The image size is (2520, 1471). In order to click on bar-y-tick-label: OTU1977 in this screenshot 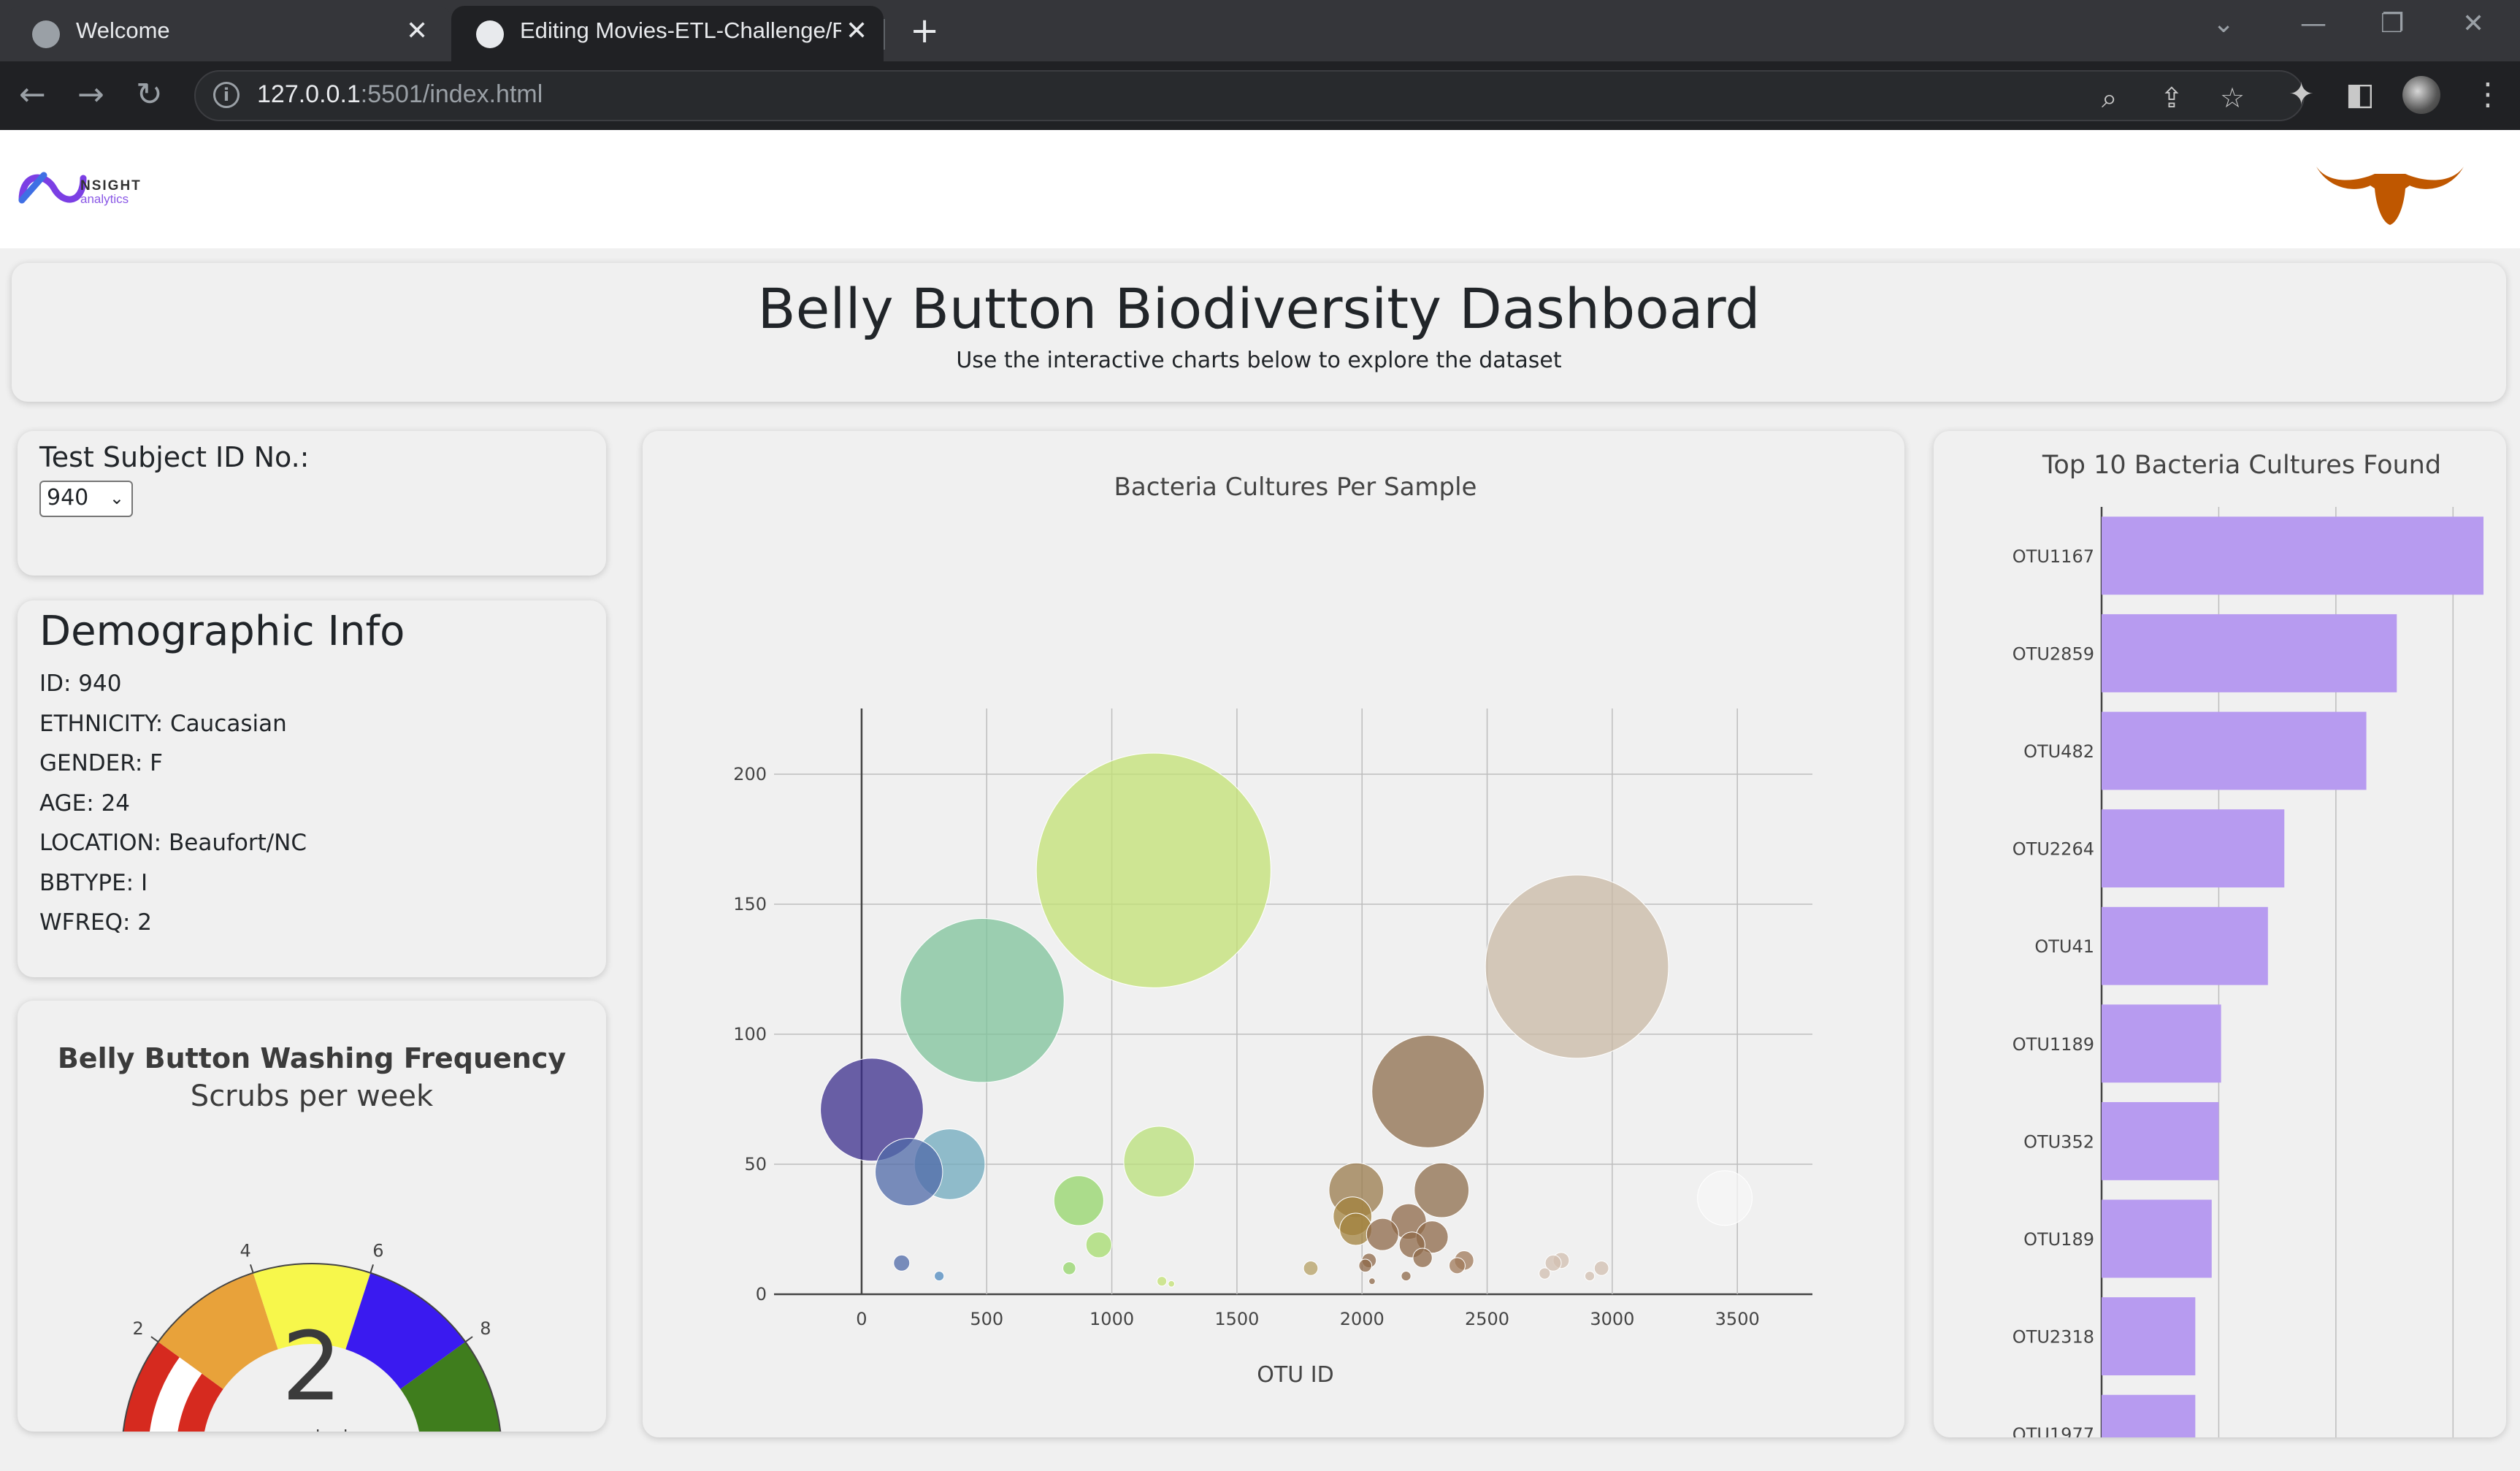, I will do `click(2053, 1430)`.